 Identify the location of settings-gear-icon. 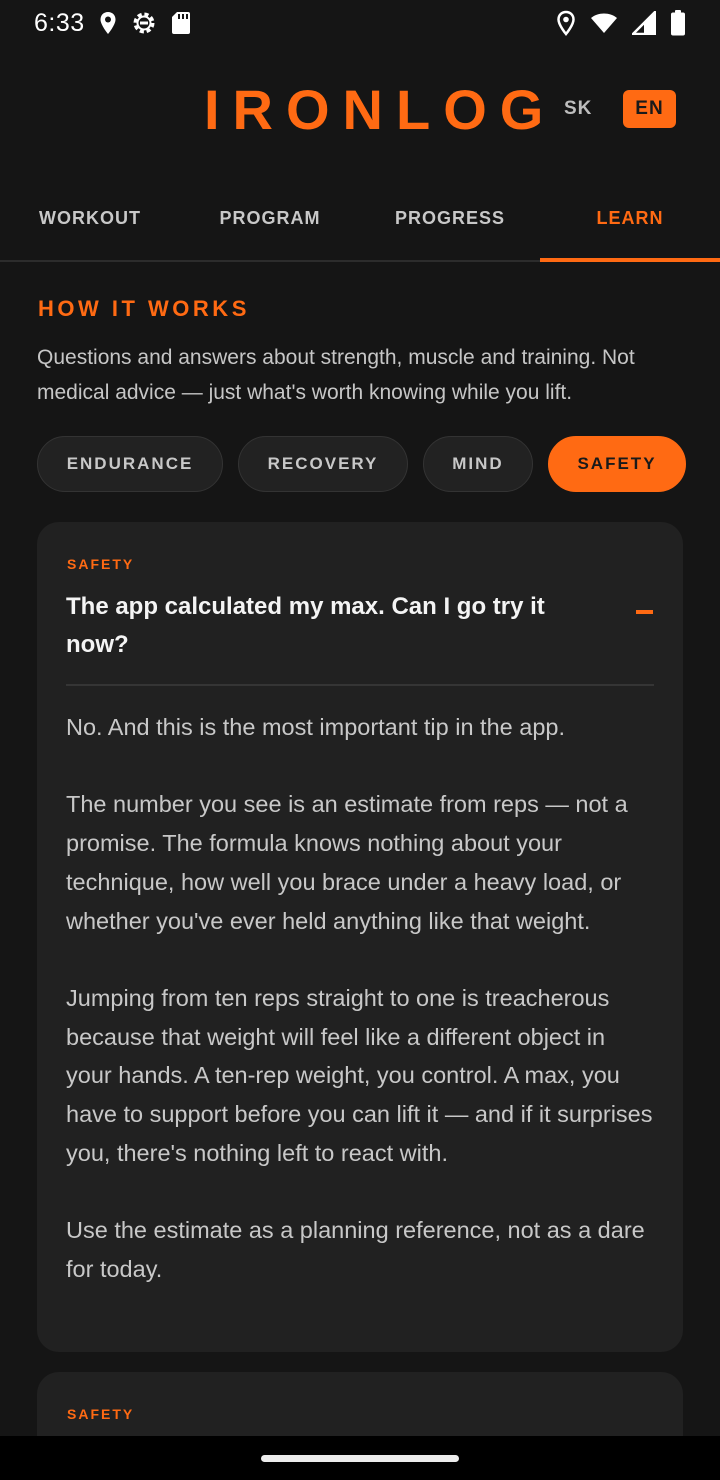
(144, 23).